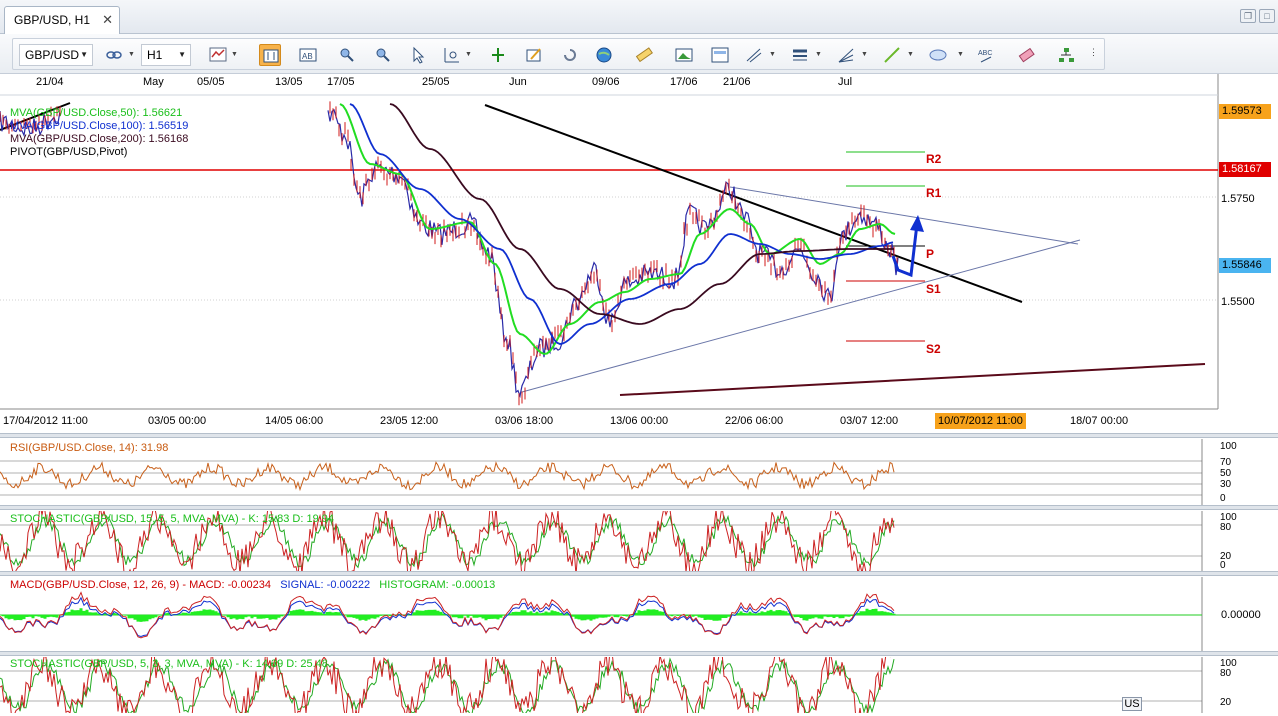 This screenshot has height=716, width=1278. What do you see at coordinates (845, 82) in the screenshot?
I see `top-date-label: Jul` at bounding box center [845, 82].